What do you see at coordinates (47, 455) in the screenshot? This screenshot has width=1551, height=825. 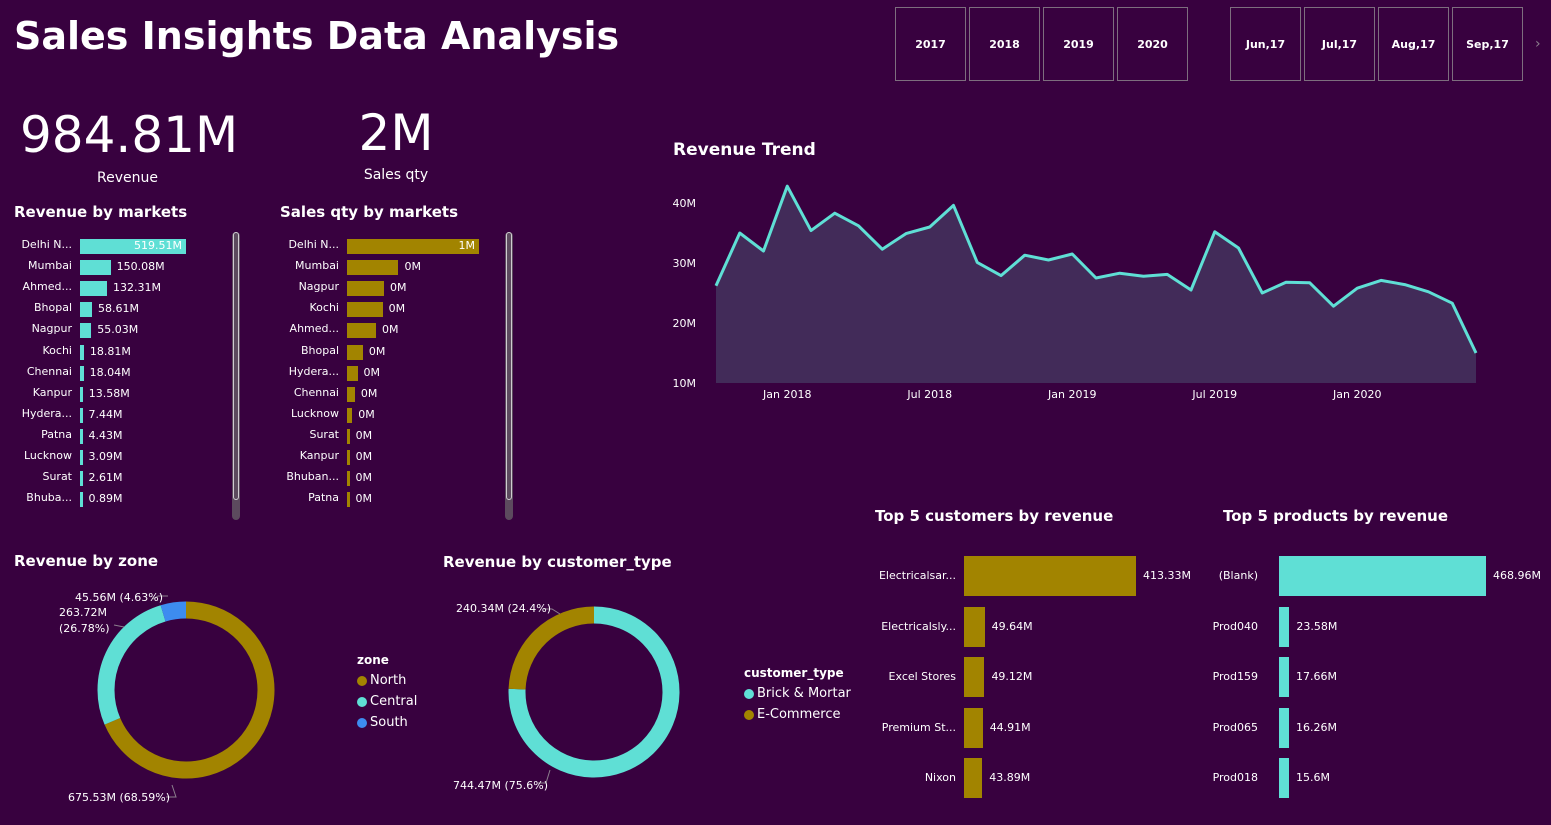 I see `bar-category-label: Lucknow` at bounding box center [47, 455].